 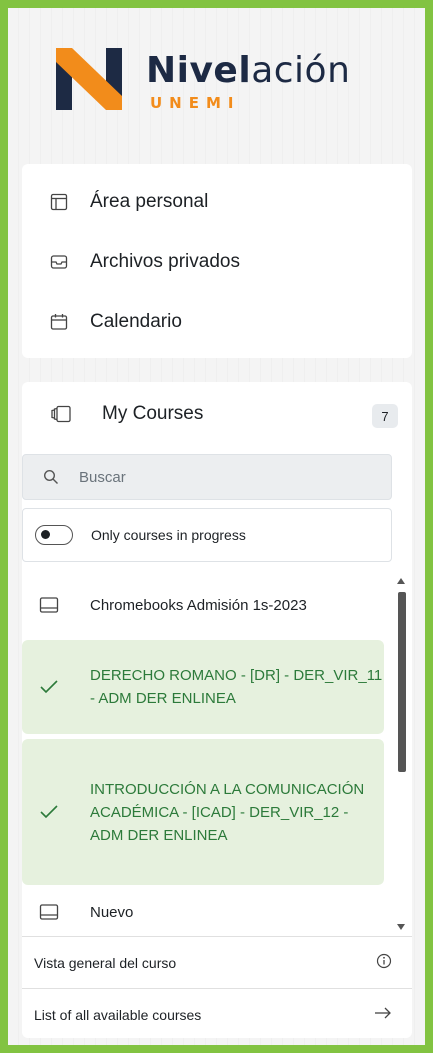 I want to click on course-name: Nuevo, so click(x=112, y=912).